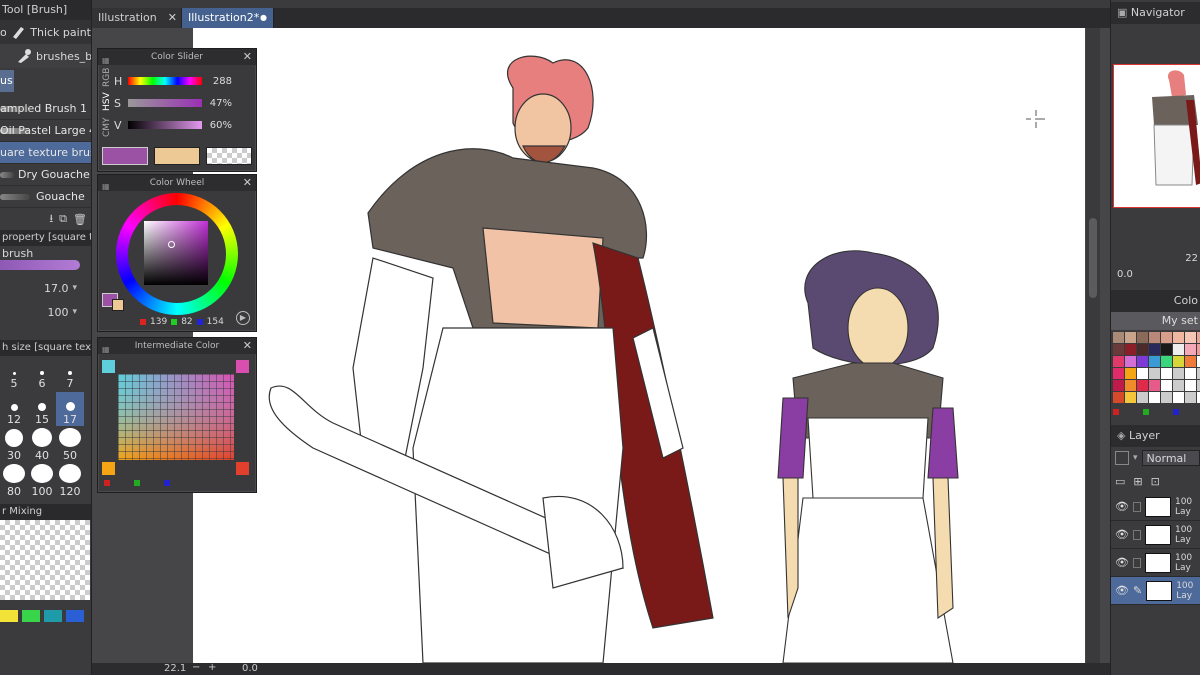 The width and height of the screenshot is (1200, 675). I want to click on brush-item: ampled Brush 1 3, so click(45, 109).